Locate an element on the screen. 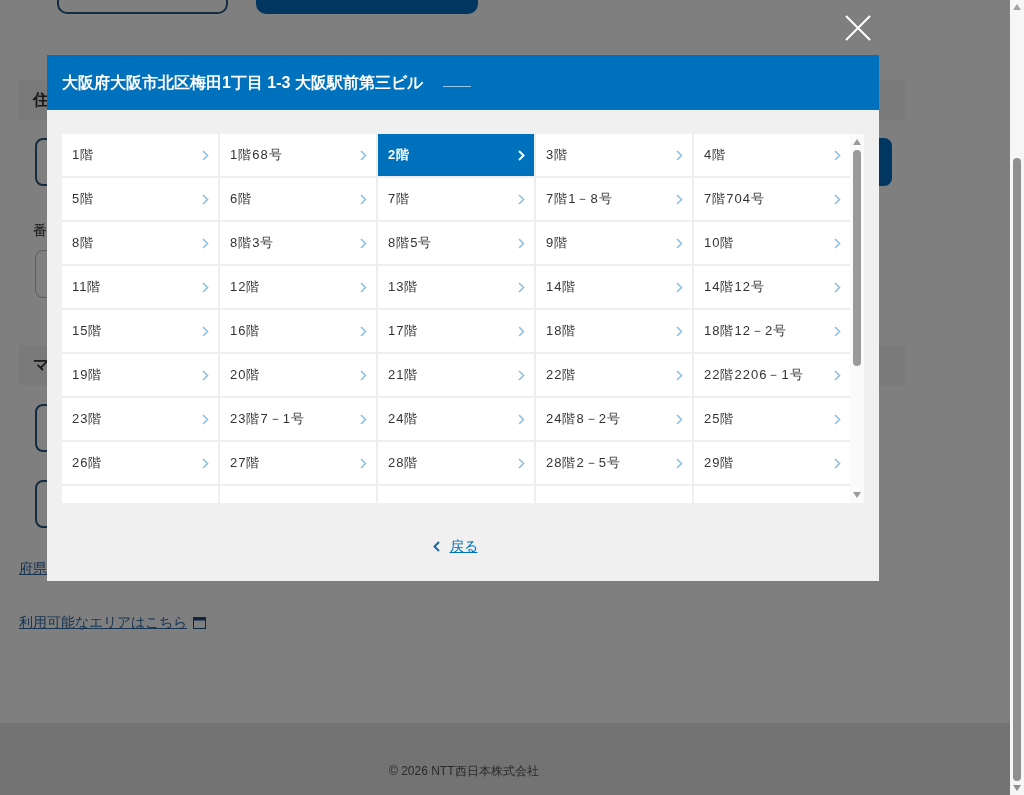 This screenshot has height=795, width=1024. list-item: 6階 is located at coordinates (298, 199).